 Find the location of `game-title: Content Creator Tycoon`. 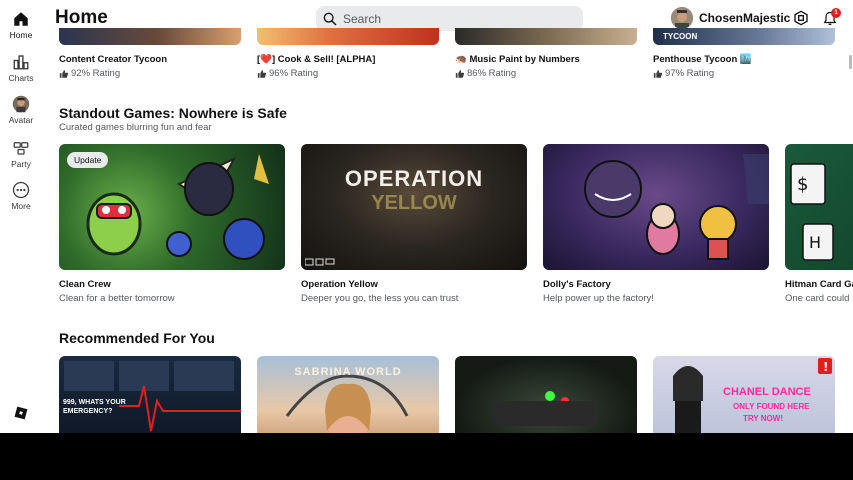

game-title: Content Creator Tycoon is located at coordinates (113, 59).